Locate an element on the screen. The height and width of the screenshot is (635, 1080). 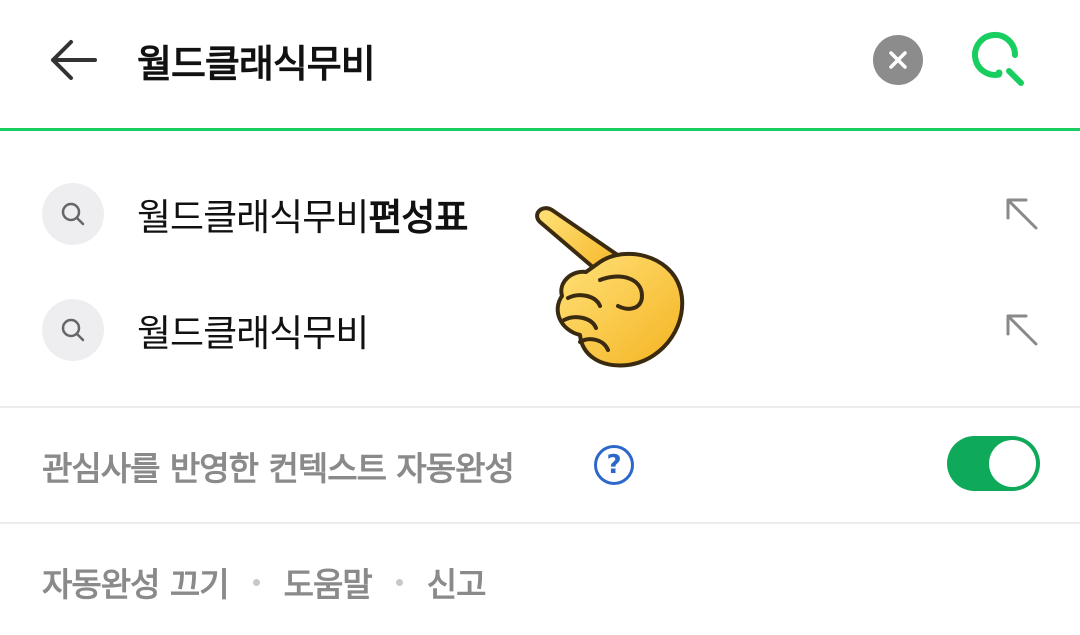
context-autocomplete-toggle is located at coordinates (993, 463).